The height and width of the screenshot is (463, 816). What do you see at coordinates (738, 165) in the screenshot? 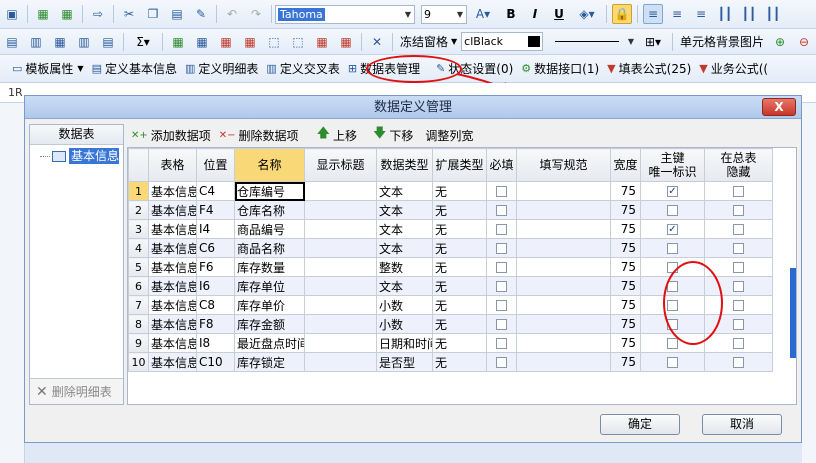
I see `column-header: 在总表 隐藏` at bounding box center [738, 165].